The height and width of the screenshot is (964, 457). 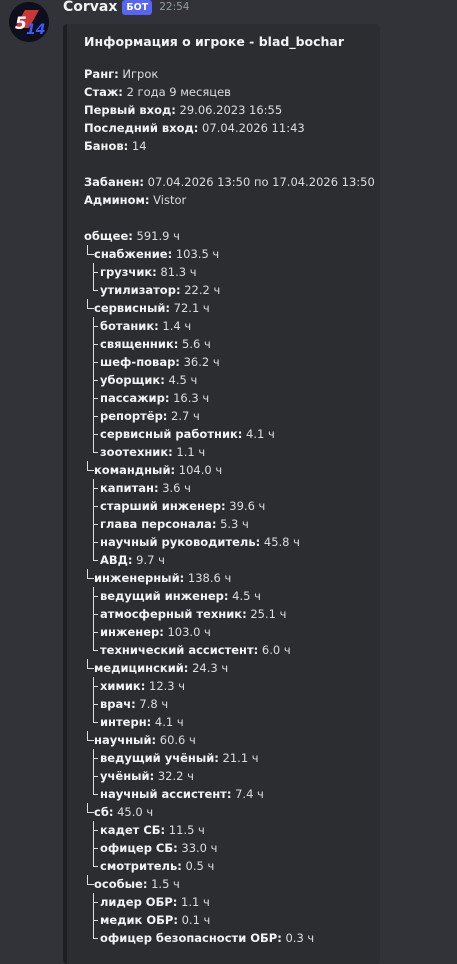 I want to click on message-header: Corvax БОТ 22:54, so click(x=126, y=8).